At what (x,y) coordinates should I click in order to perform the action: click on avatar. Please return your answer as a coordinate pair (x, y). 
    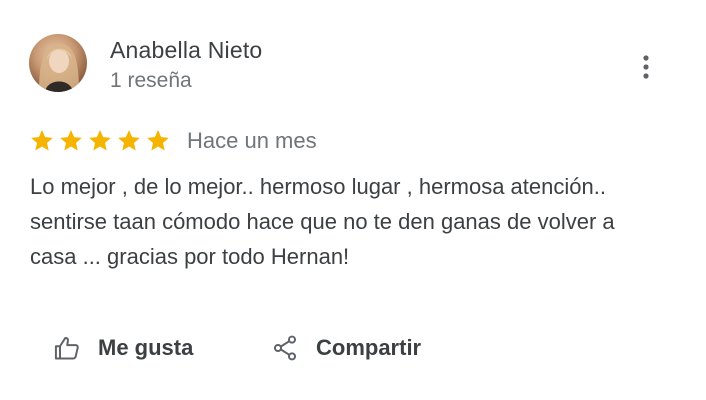
    Looking at the image, I should click on (58, 63).